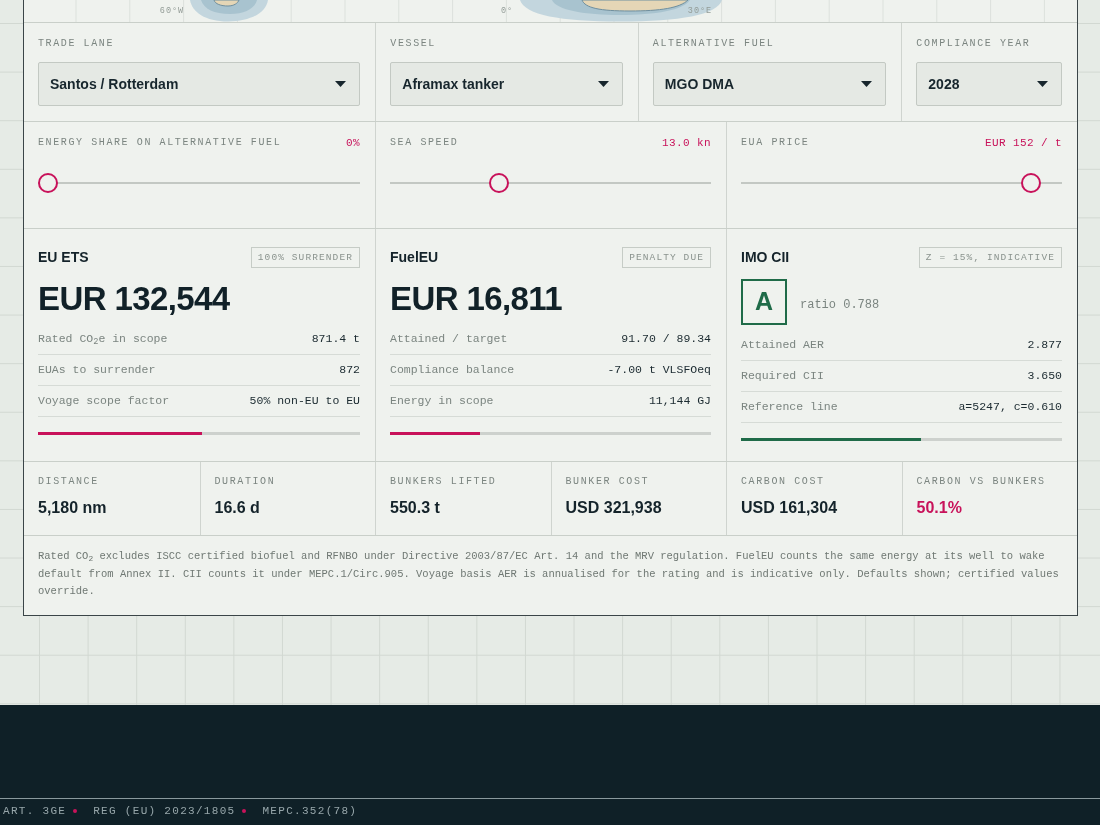 The height and width of the screenshot is (825, 1100). Describe the element at coordinates (237, 508) in the screenshot. I see `stat-value: 16.6 d` at that location.